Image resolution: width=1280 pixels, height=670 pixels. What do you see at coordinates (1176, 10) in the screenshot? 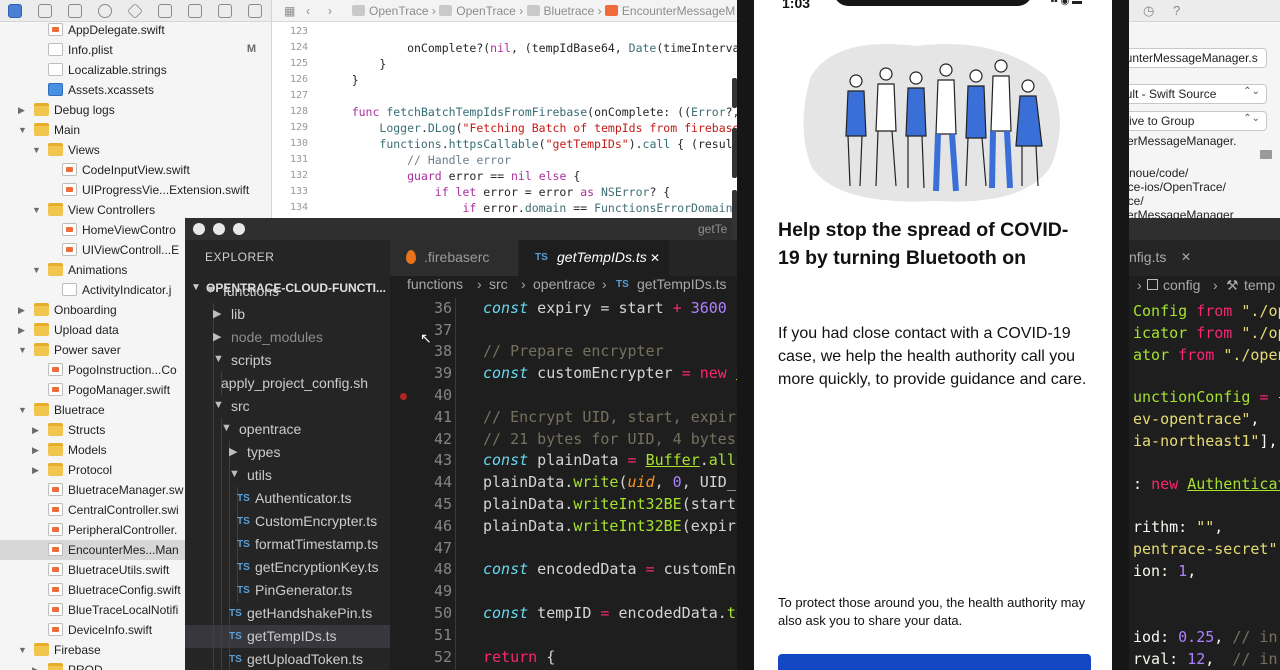
I see `help-icon: ?` at bounding box center [1176, 10].